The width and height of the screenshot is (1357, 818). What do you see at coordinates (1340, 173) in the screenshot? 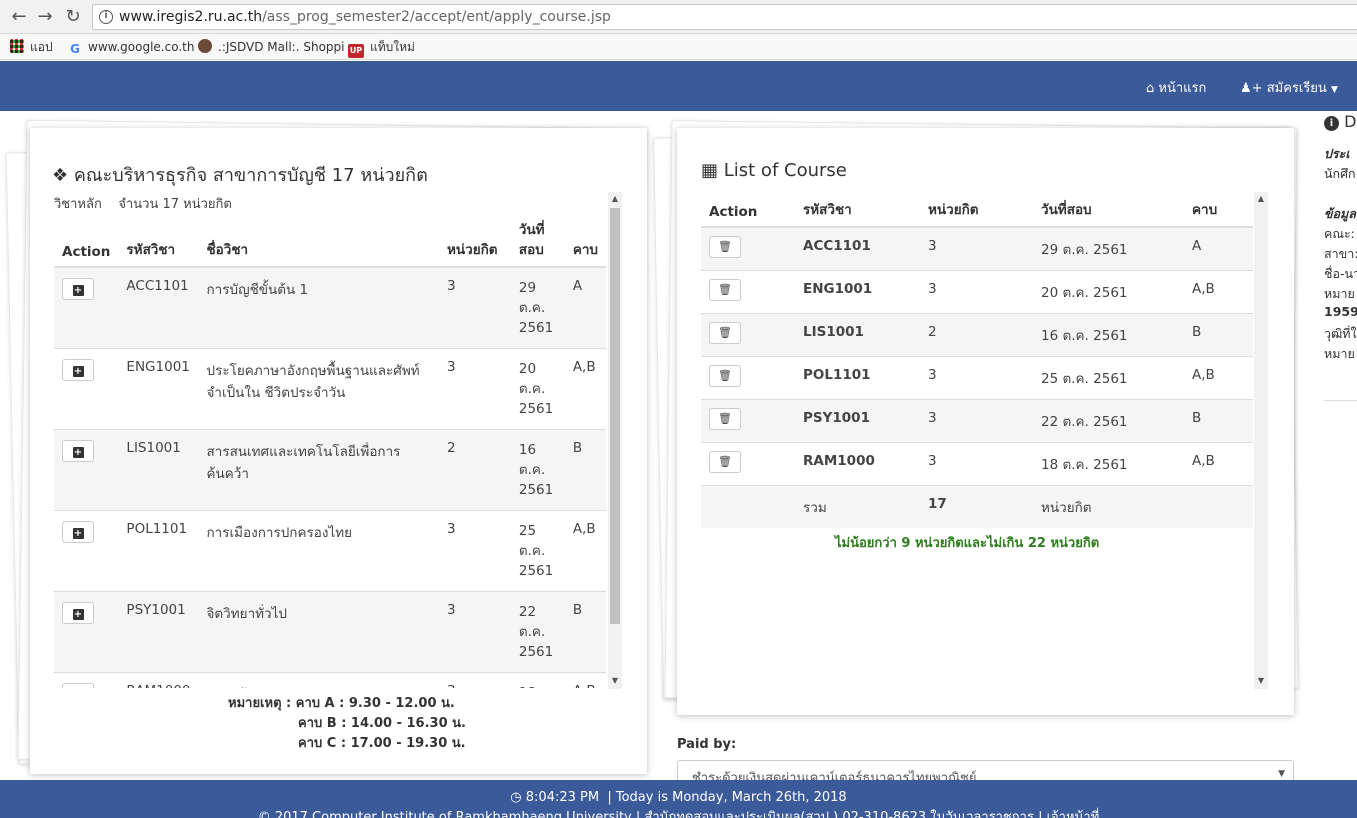
I see `info-line: นักศึก` at bounding box center [1340, 173].